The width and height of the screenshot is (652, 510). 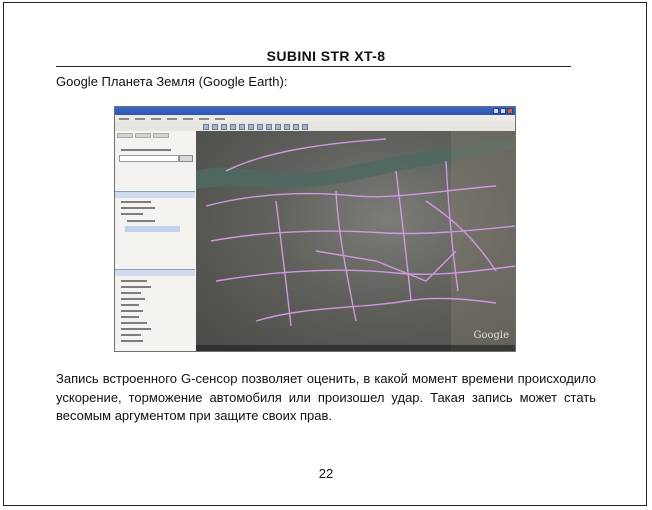 What do you see at coordinates (496, 111) in the screenshot?
I see `minimize-icon` at bounding box center [496, 111].